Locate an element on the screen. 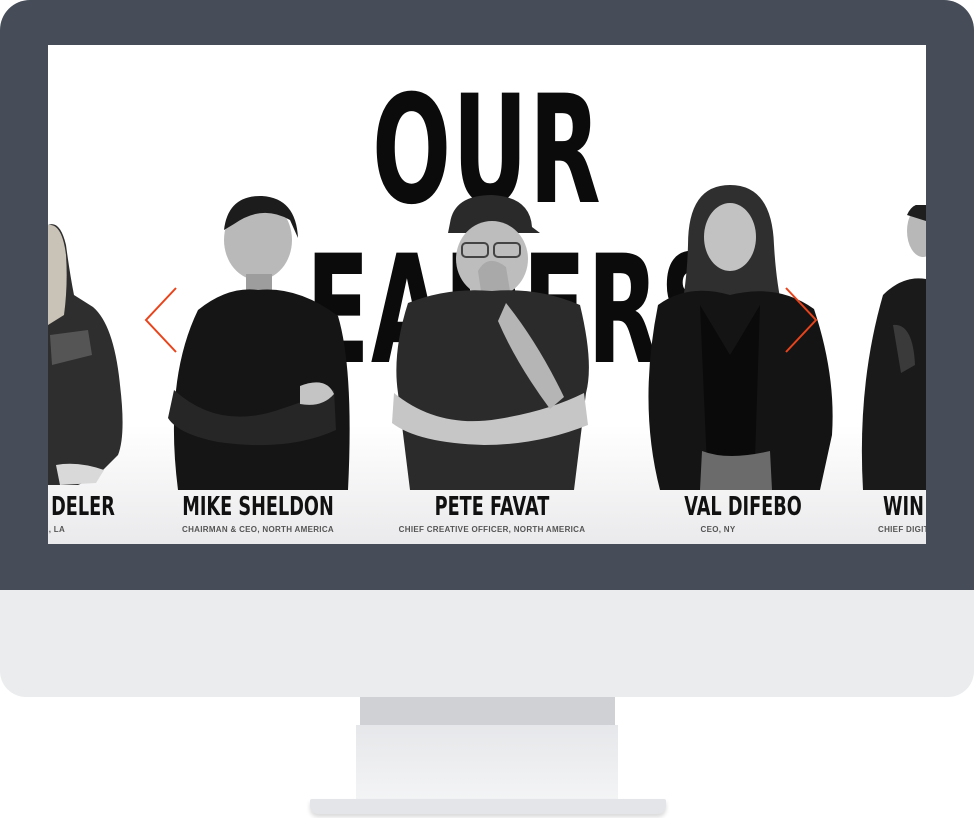  monitor-stand is located at coordinates (487, 762).